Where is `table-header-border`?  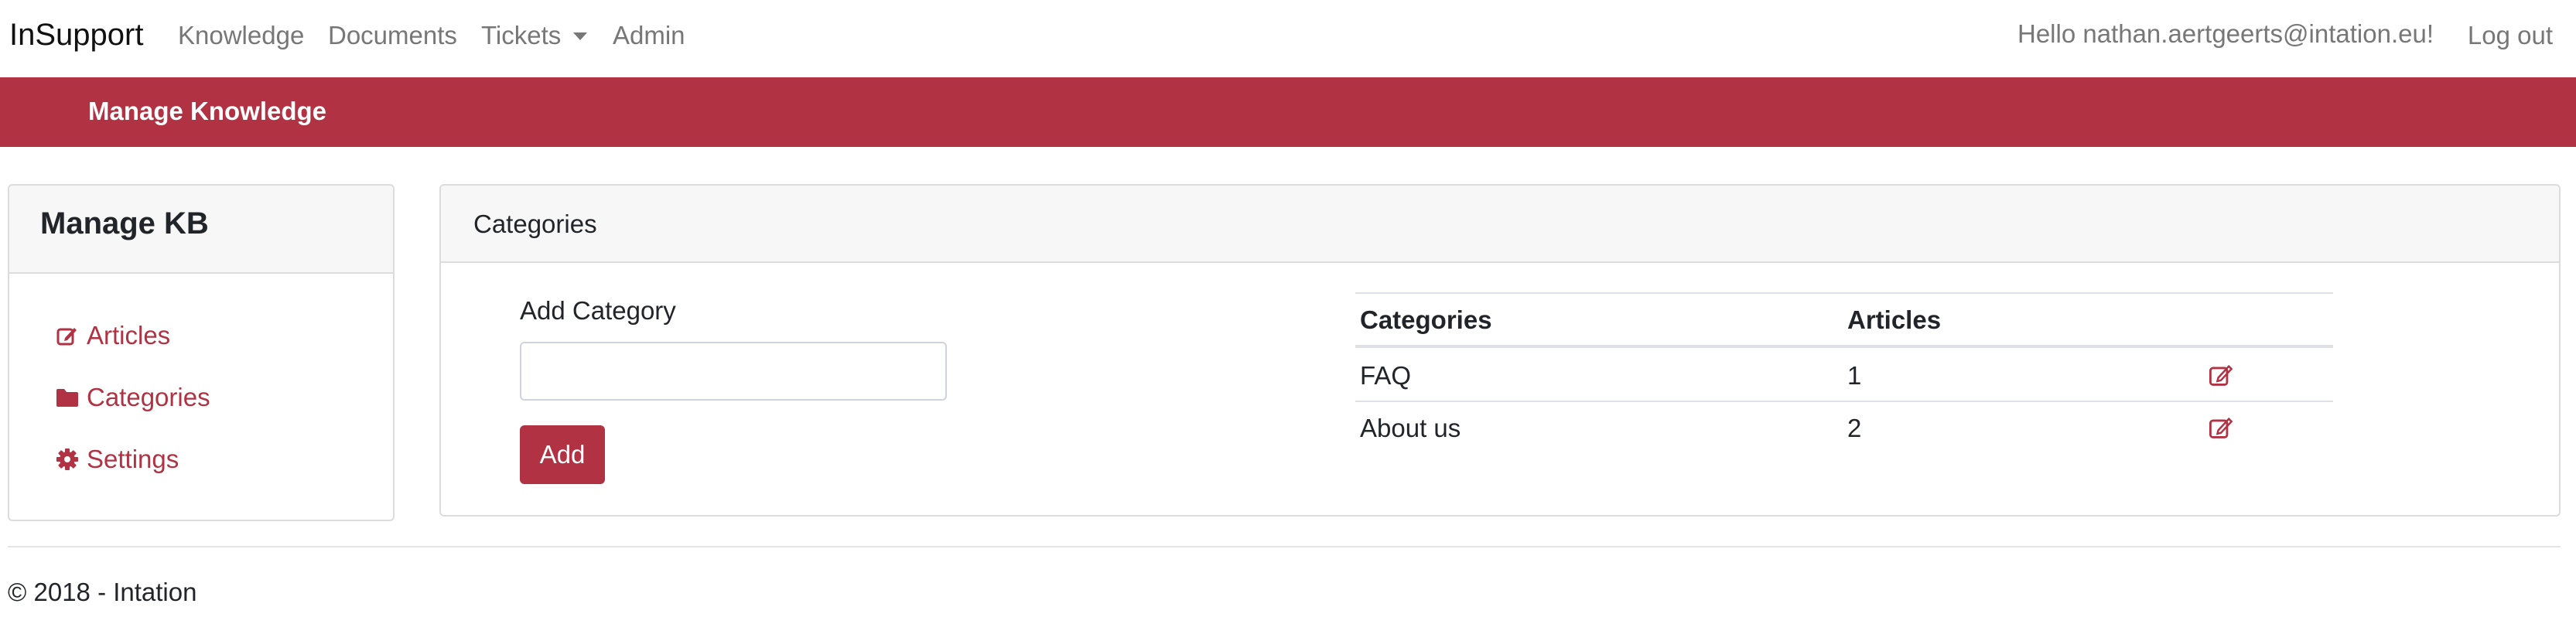
table-header-border is located at coordinates (1844, 347).